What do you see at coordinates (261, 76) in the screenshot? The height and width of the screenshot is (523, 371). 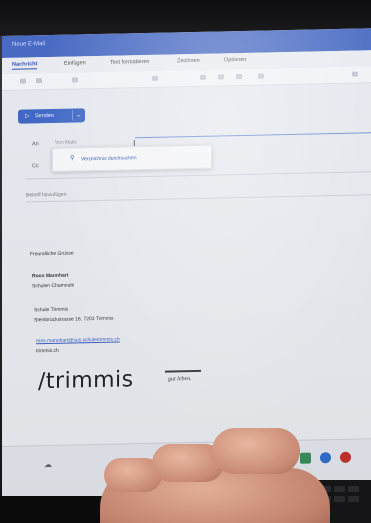 I see `highlight-icon` at bounding box center [261, 76].